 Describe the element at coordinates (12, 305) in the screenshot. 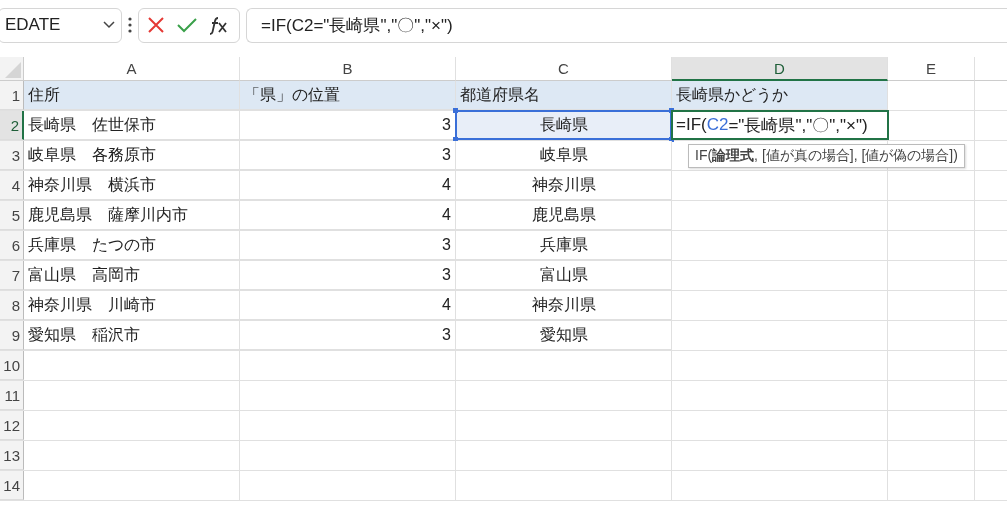

I see `row-header: 8` at that location.